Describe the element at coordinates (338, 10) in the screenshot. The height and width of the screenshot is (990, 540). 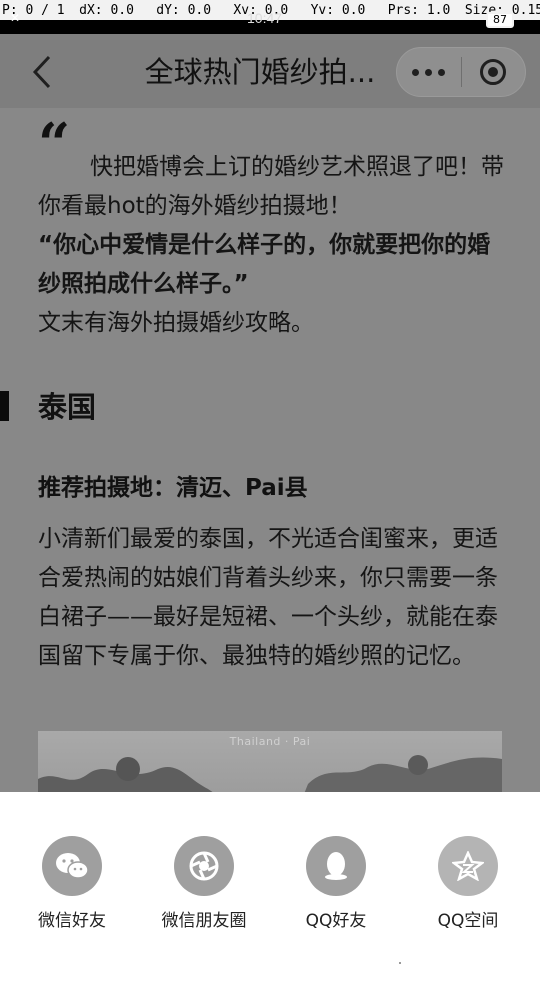
I see `overlay-yv: Yv: 0.0` at that location.